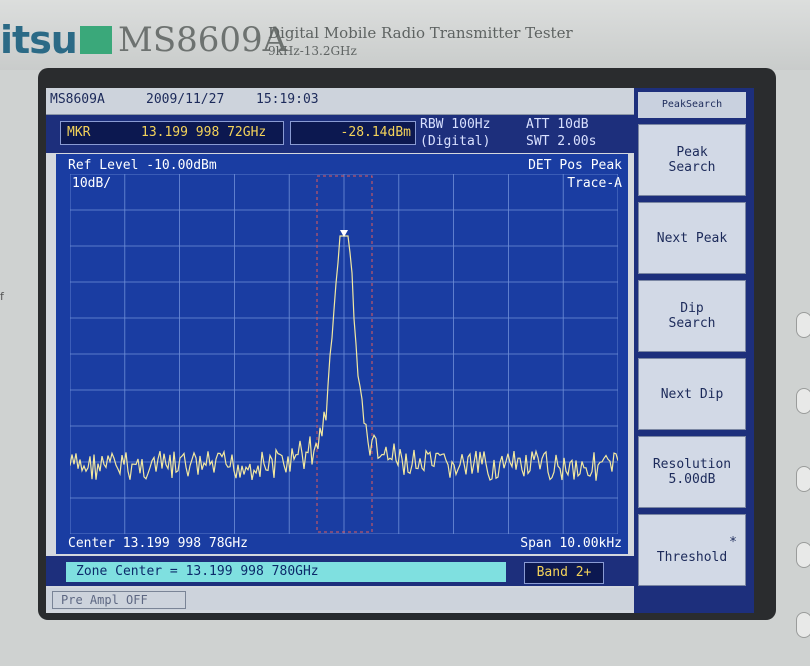 The height and width of the screenshot is (666, 810). What do you see at coordinates (455, 124) in the screenshot?
I see `rbw-value: RBW 100Hz` at bounding box center [455, 124].